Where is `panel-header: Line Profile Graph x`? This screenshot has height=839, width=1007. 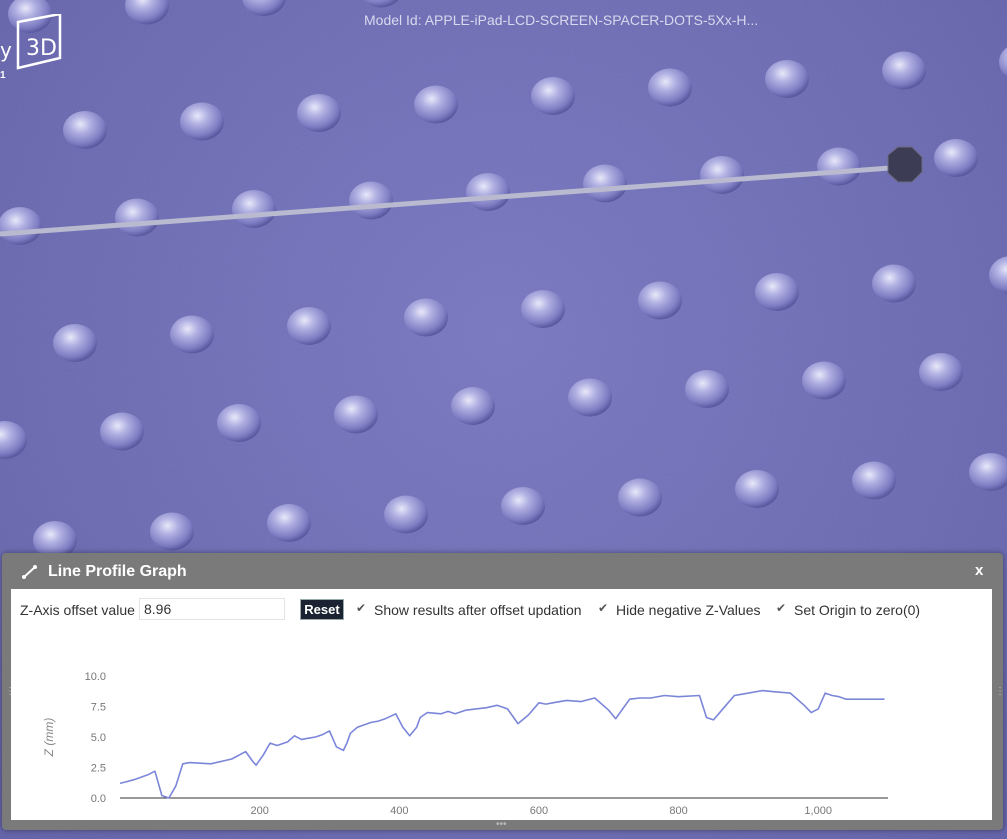
panel-header: Line Profile Graph x is located at coordinates (502, 571).